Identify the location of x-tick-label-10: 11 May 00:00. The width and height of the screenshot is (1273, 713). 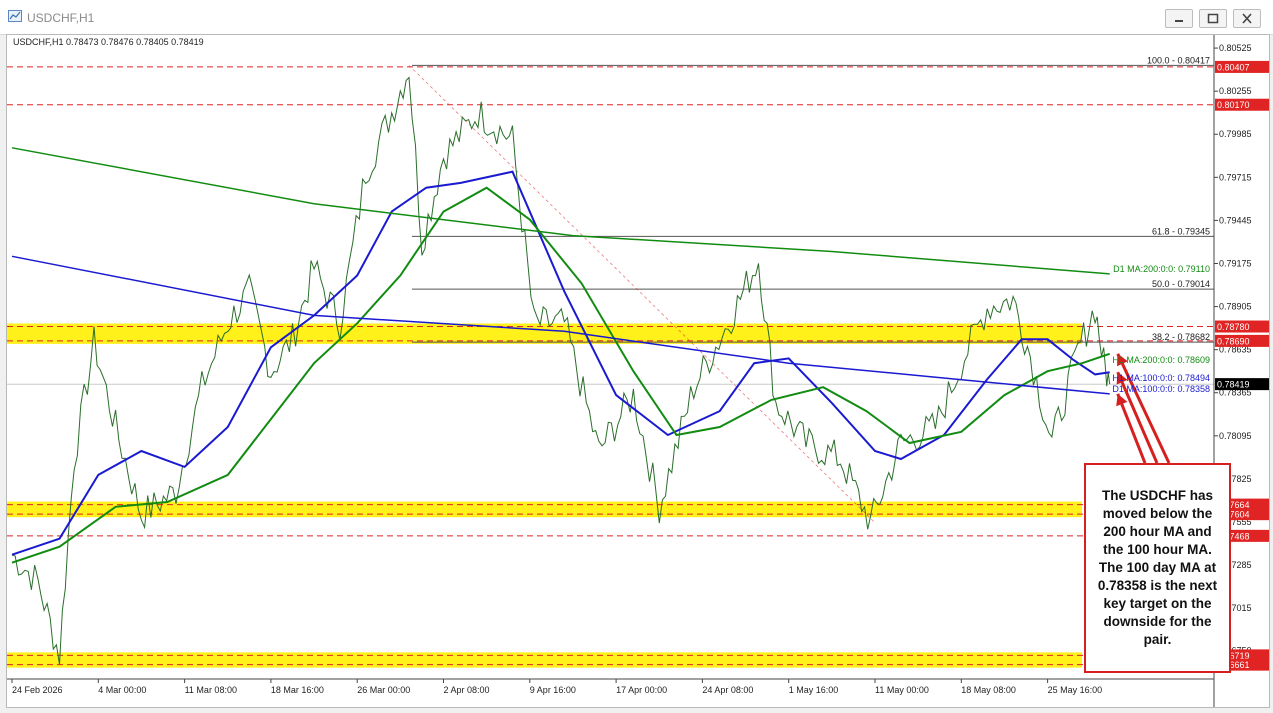
(902, 690).